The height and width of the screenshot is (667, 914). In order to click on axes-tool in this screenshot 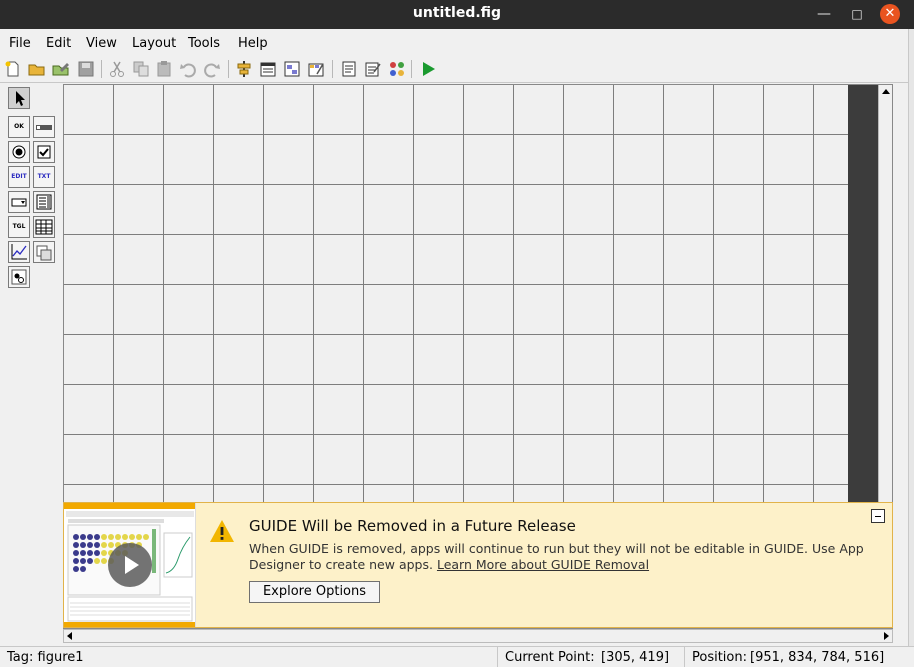, I will do `click(19, 252)`.